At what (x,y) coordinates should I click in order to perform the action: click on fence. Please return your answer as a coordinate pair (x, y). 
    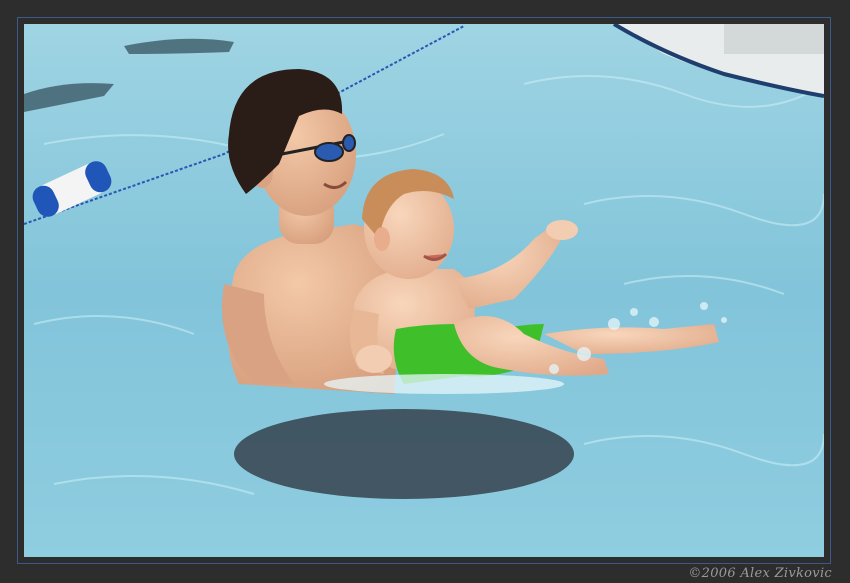
    Looking at the image, I should click on (774, 39).